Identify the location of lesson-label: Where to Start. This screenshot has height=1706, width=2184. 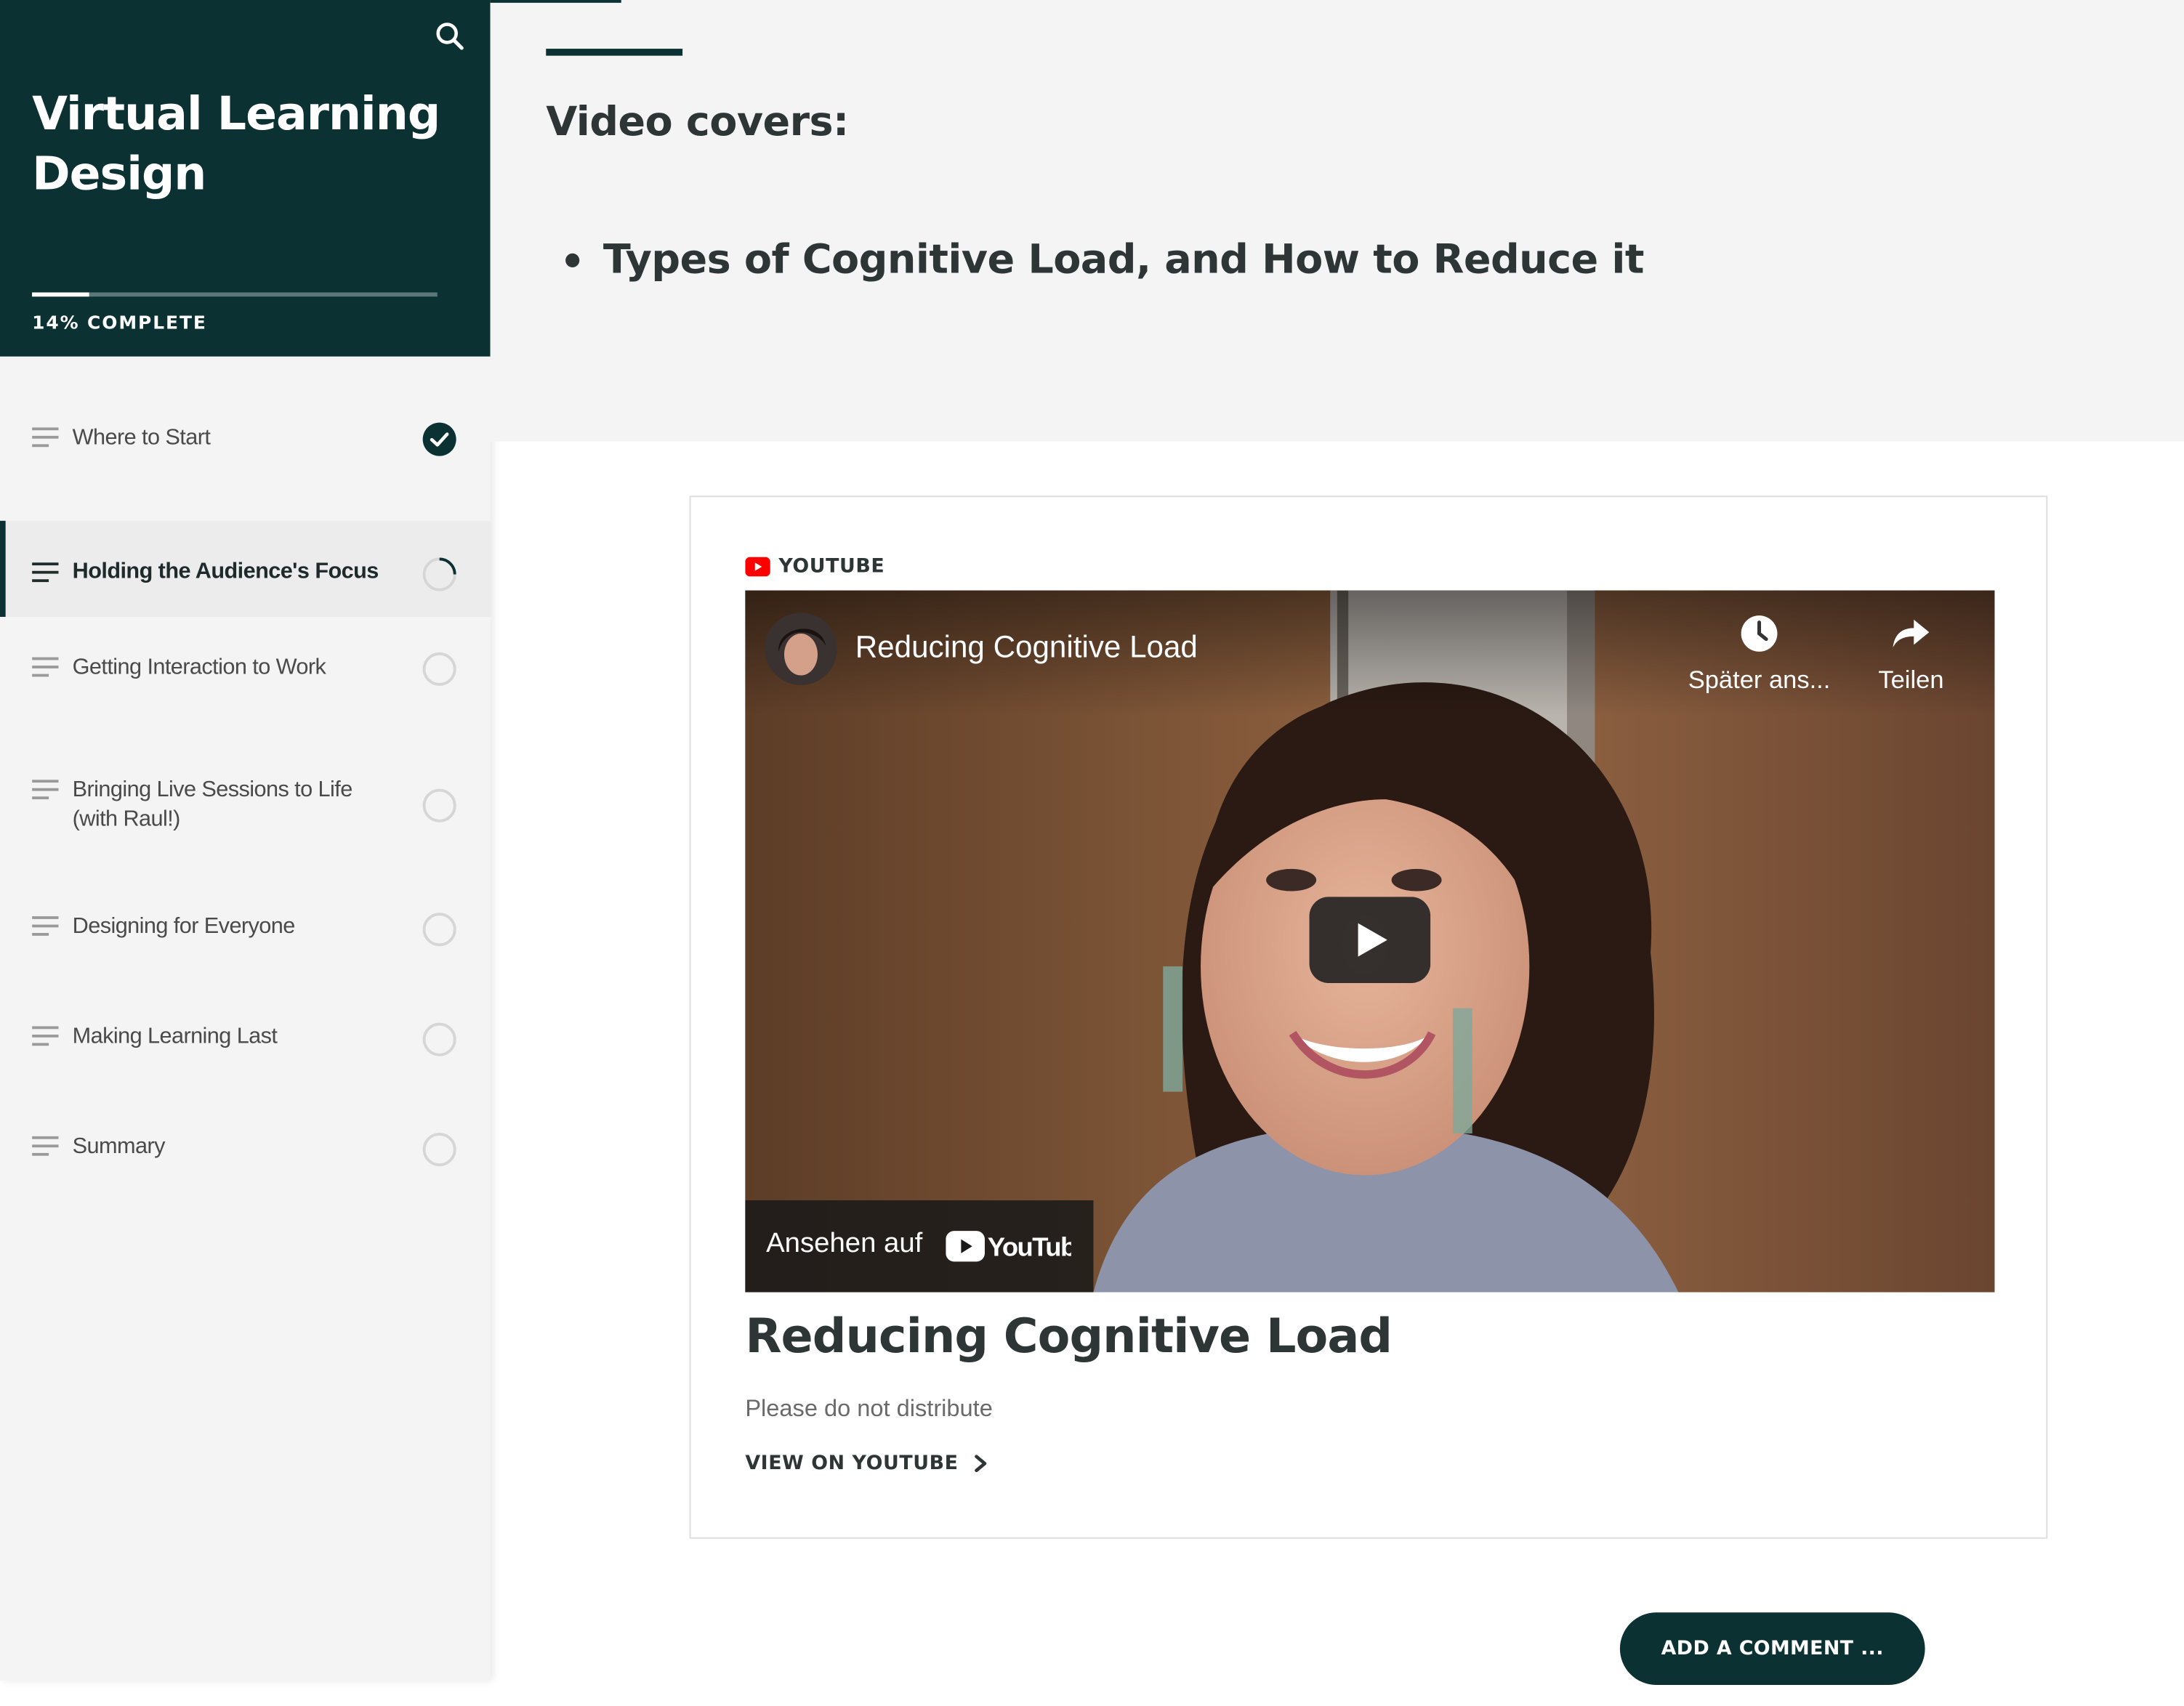
(141, 438).